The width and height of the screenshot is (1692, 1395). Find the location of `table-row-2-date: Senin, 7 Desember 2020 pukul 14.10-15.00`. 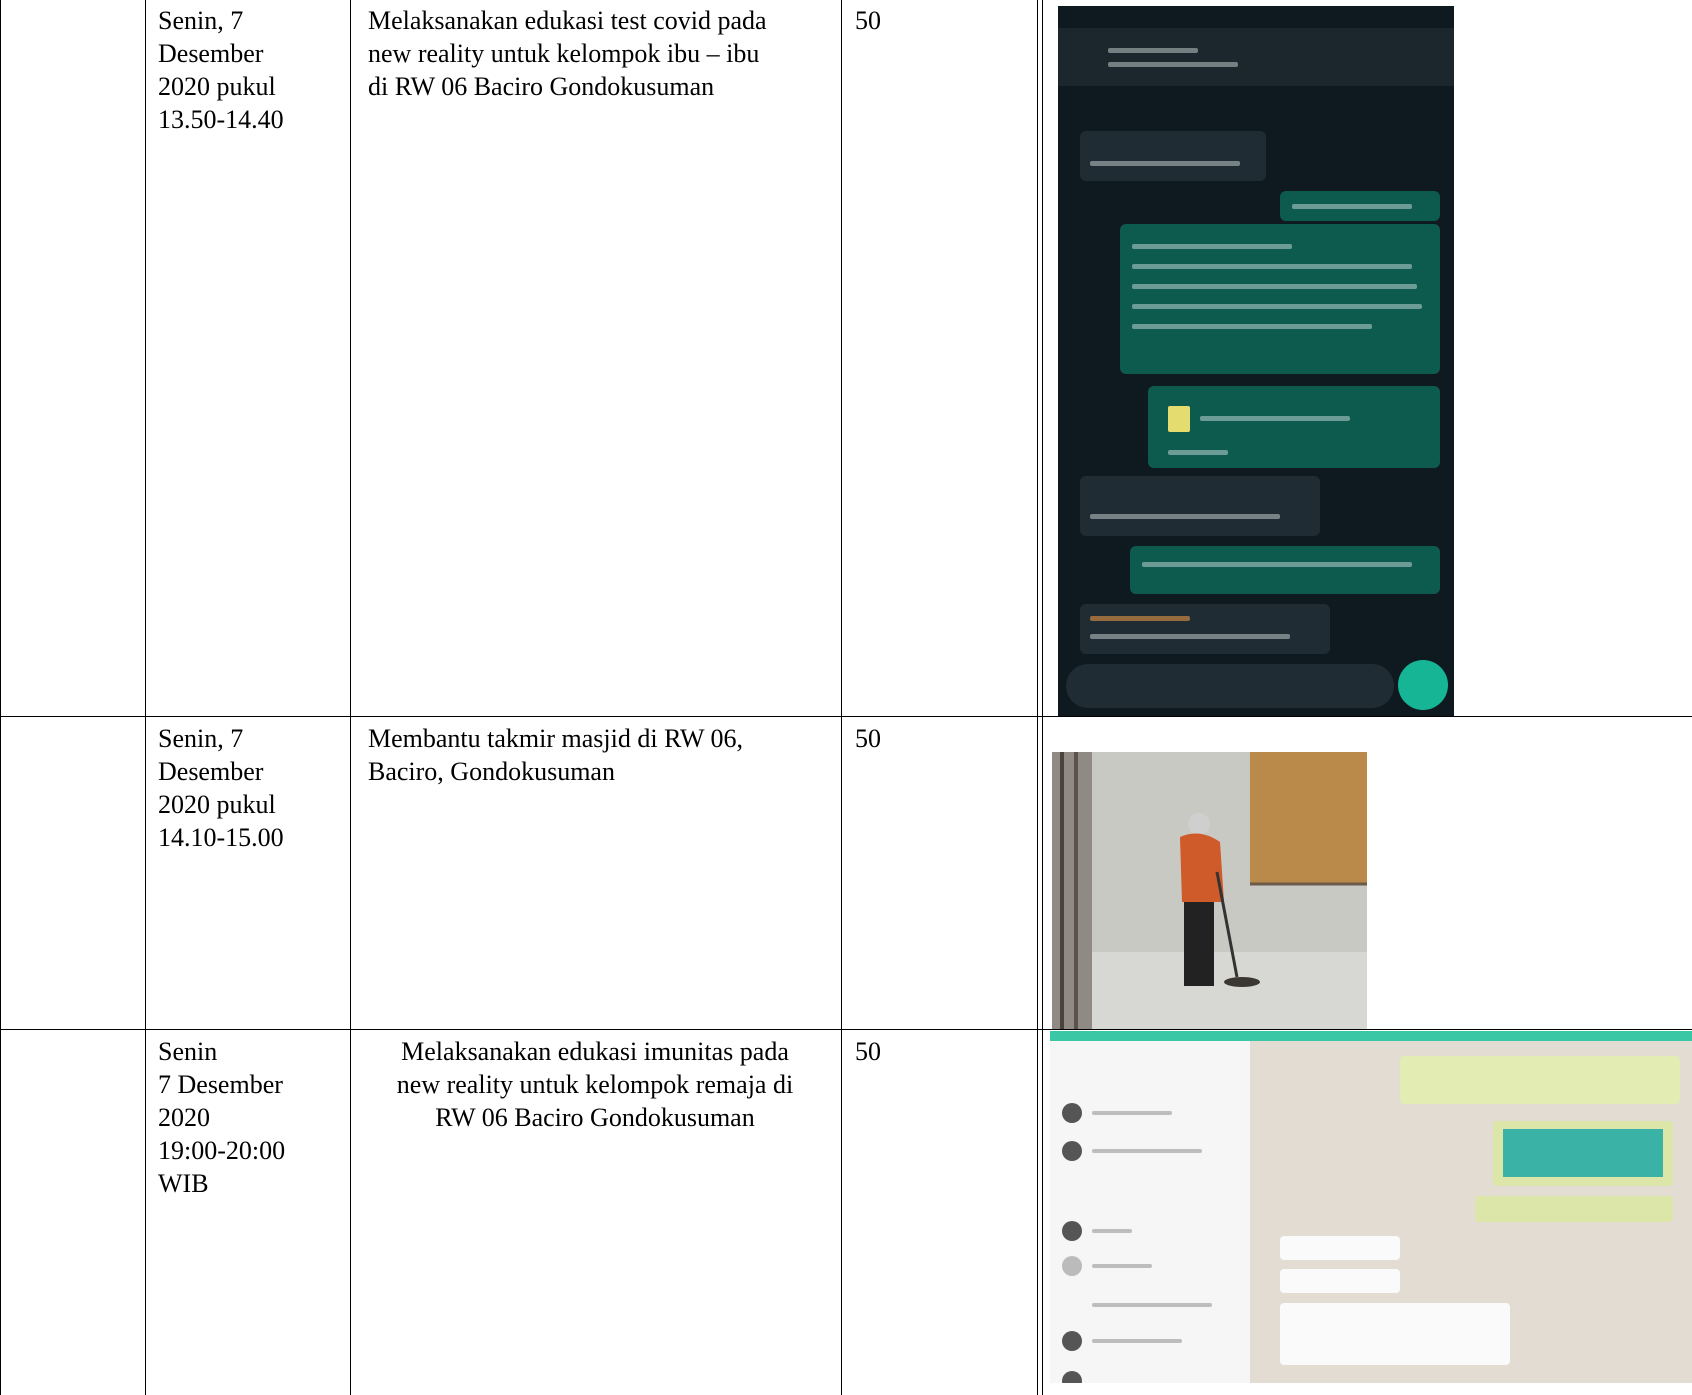

table-row-2-date: Senin, 7 Desember 2020 pukul 14.10-15.00 is located at coordinates (221, 788).